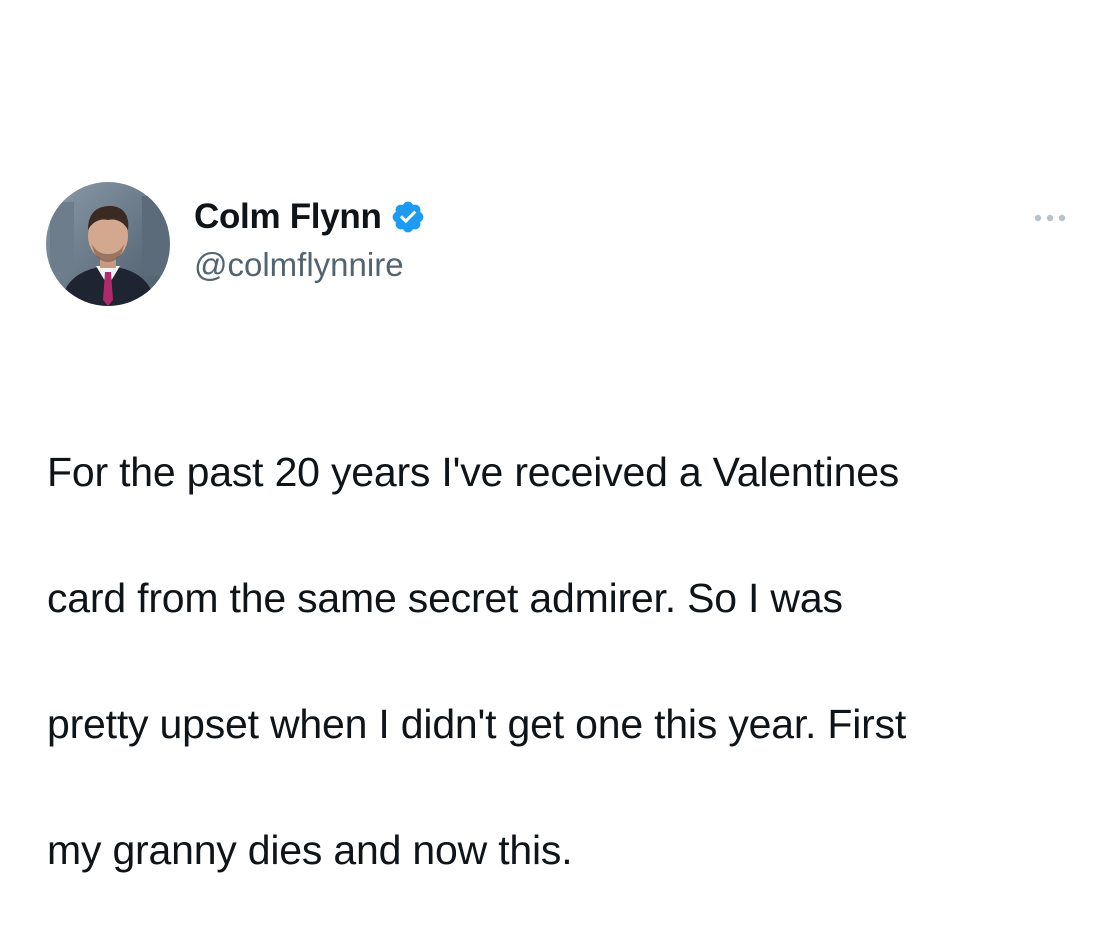 This screenshot has width=1113, height=945. I want to click on tweet-text-line: my granny dies and now this., so click(310, 850).